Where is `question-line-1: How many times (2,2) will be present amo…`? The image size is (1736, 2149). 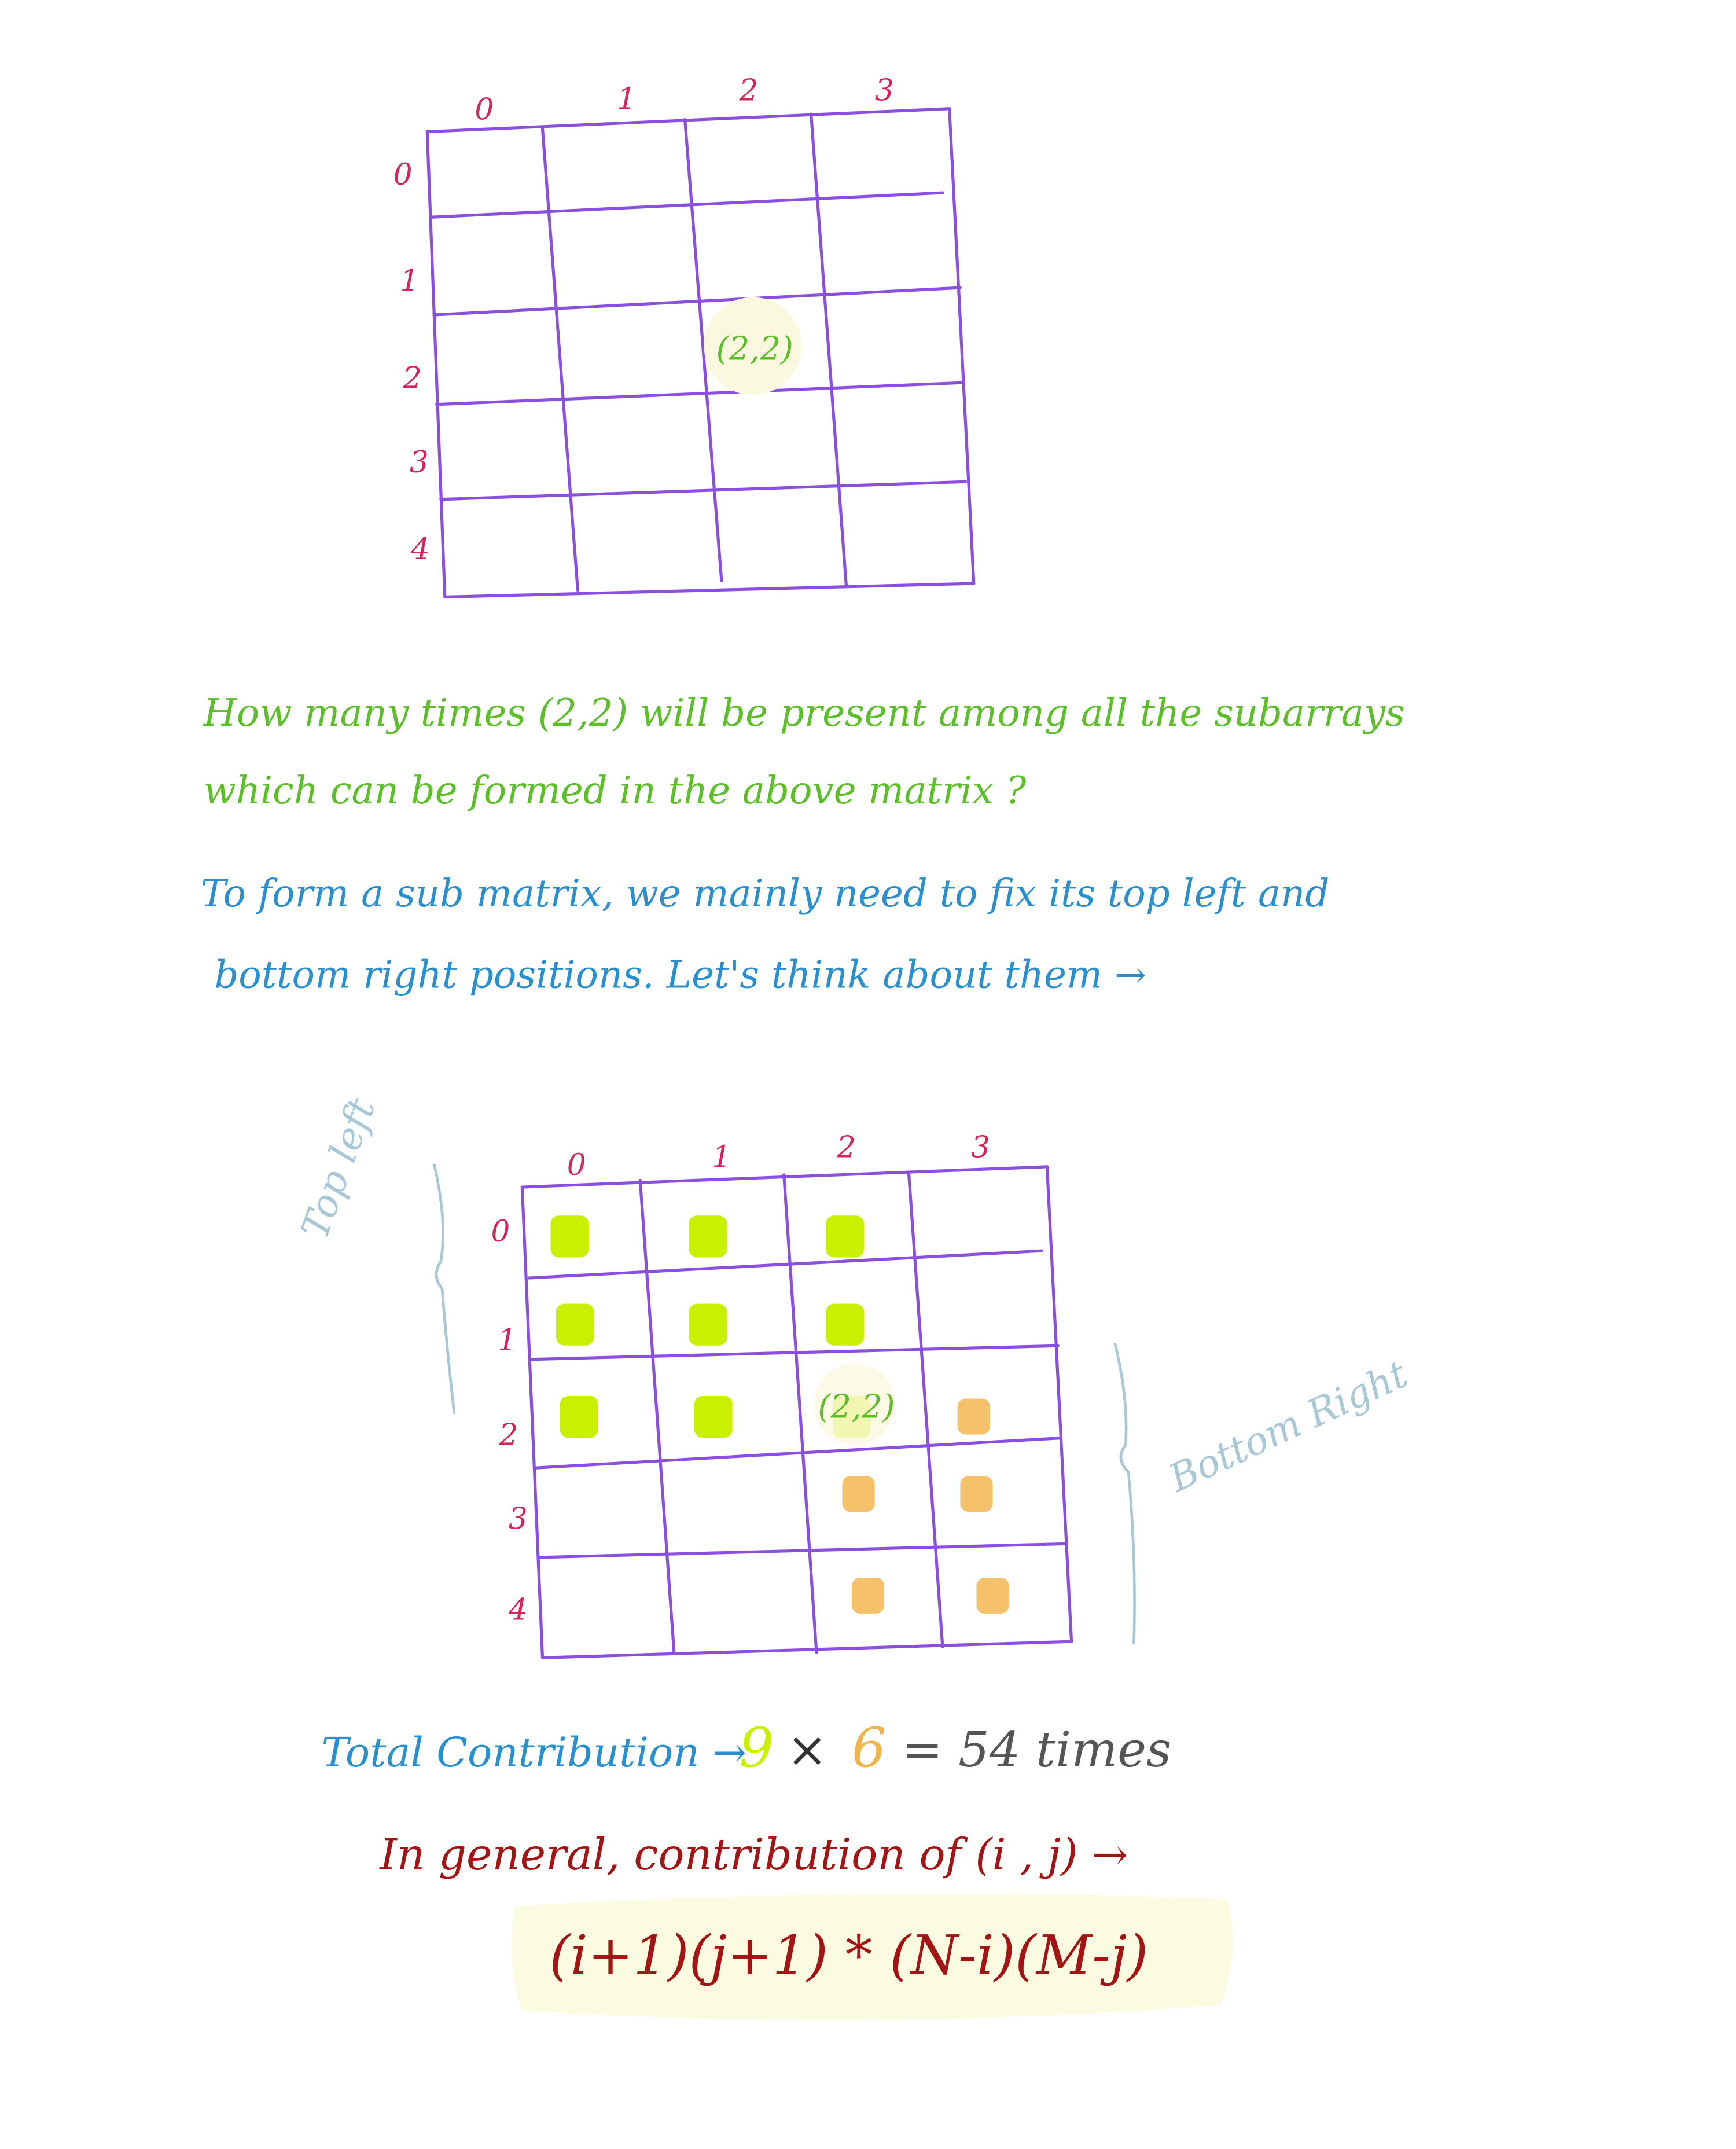 question-line-1: How many times (2,2) will be present amo… is located at coordinates (804, 713).